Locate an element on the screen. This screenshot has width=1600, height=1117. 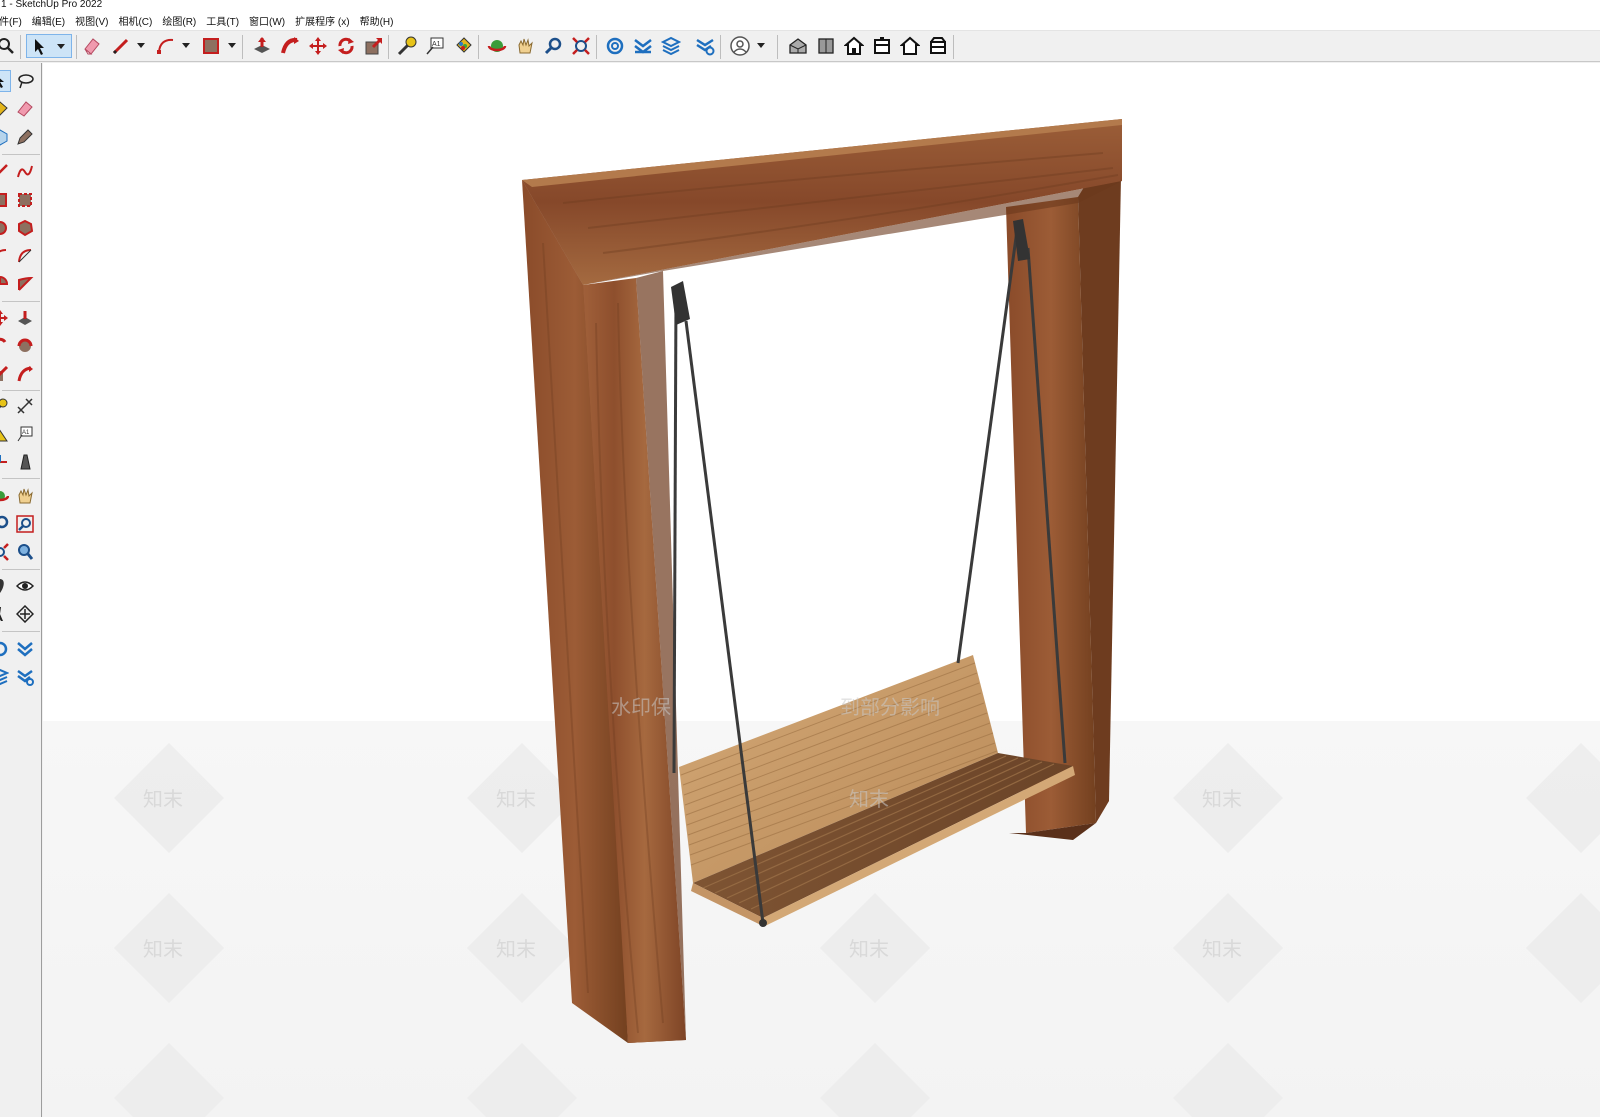
menu-help: 帮助(H) is located at coordinates (379, 20).